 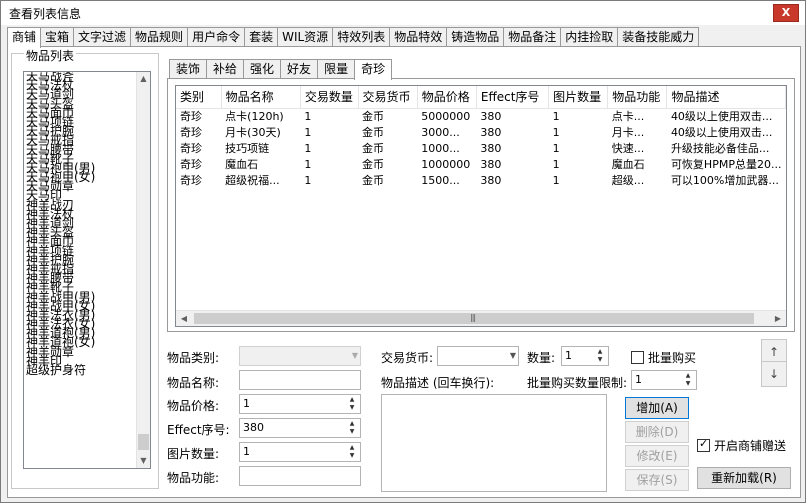 I want to click on category-tab-3: 好友, so click(x=299, y=69).